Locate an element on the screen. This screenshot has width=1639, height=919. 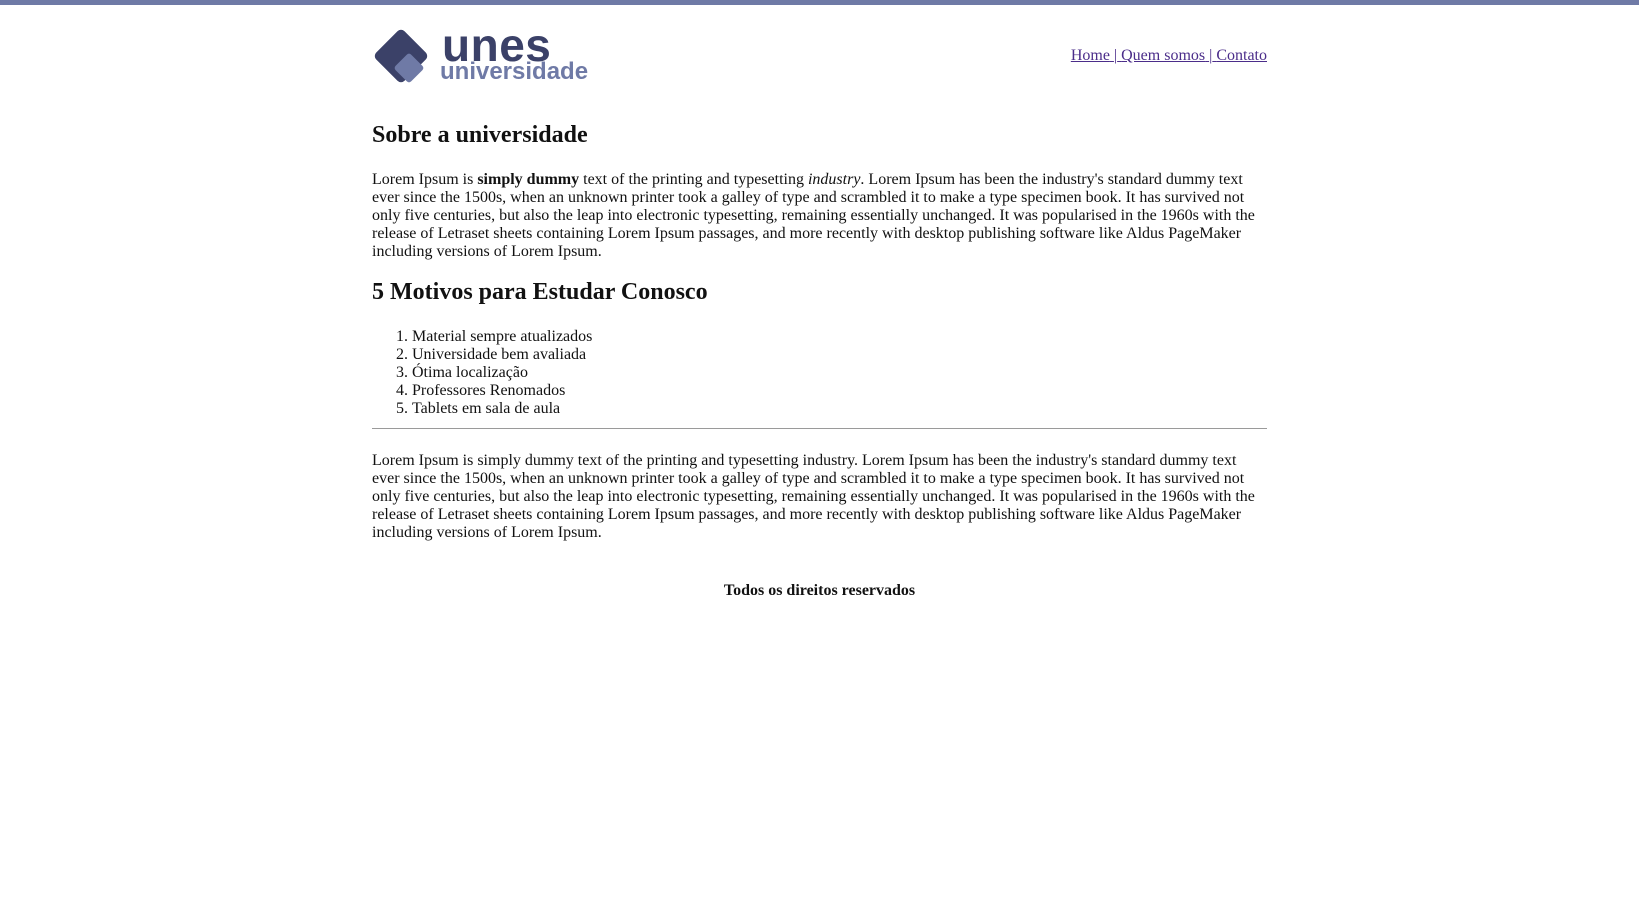
list-item: Ótima localização is located at coordinates (502, 373).